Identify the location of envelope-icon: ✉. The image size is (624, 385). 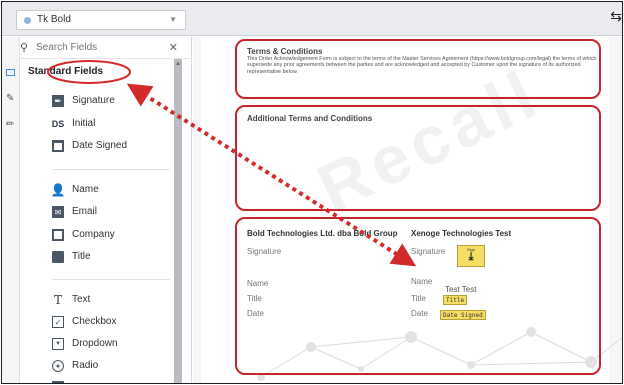
(58, 212).